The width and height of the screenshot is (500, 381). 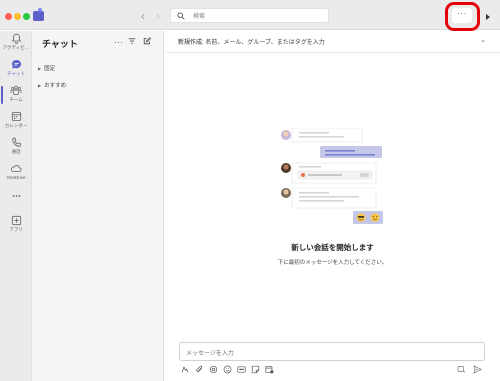 I want to click on rail-label: 通話, so click(x=16, y=151).